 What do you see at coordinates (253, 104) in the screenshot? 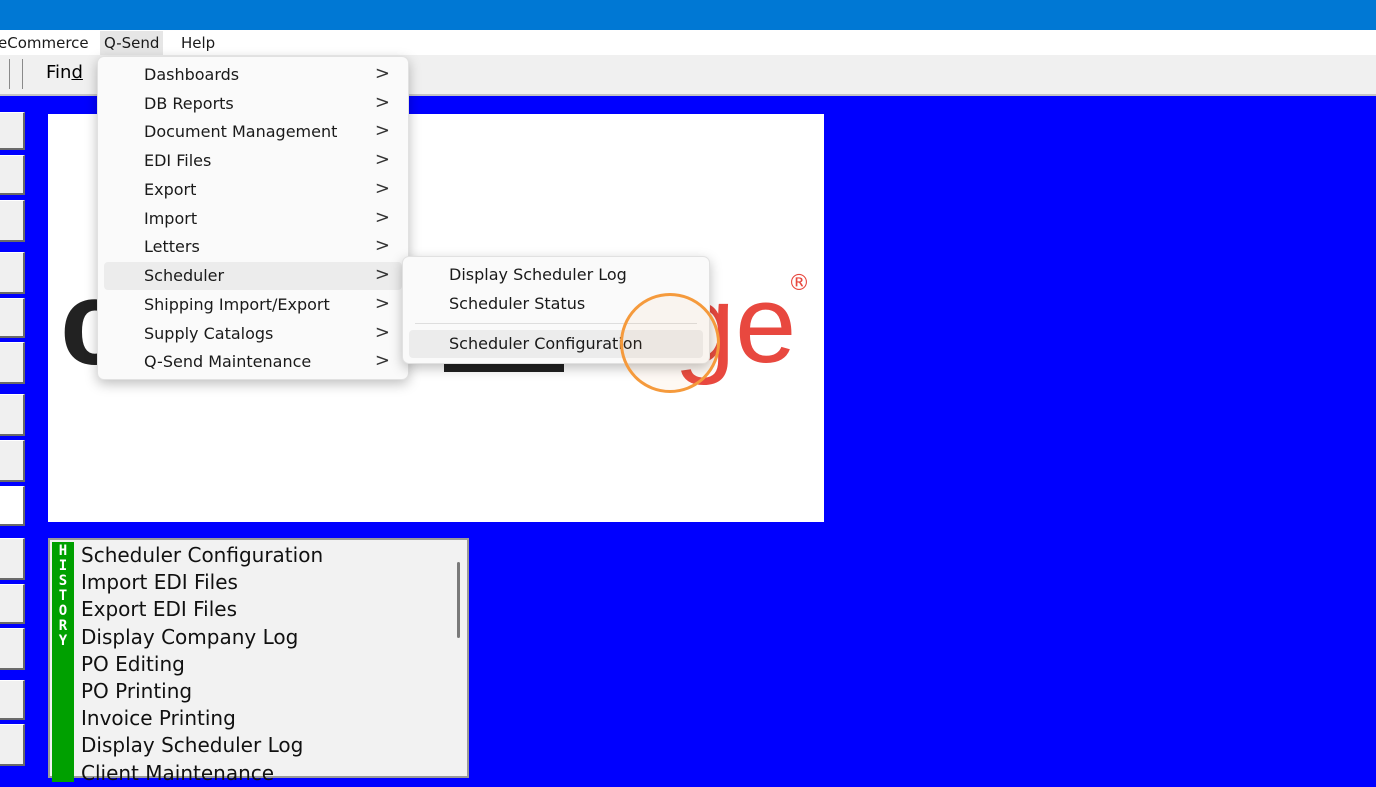
I see `menu-item-db-reports: DB Reports >` at bounding box center [253, 104].